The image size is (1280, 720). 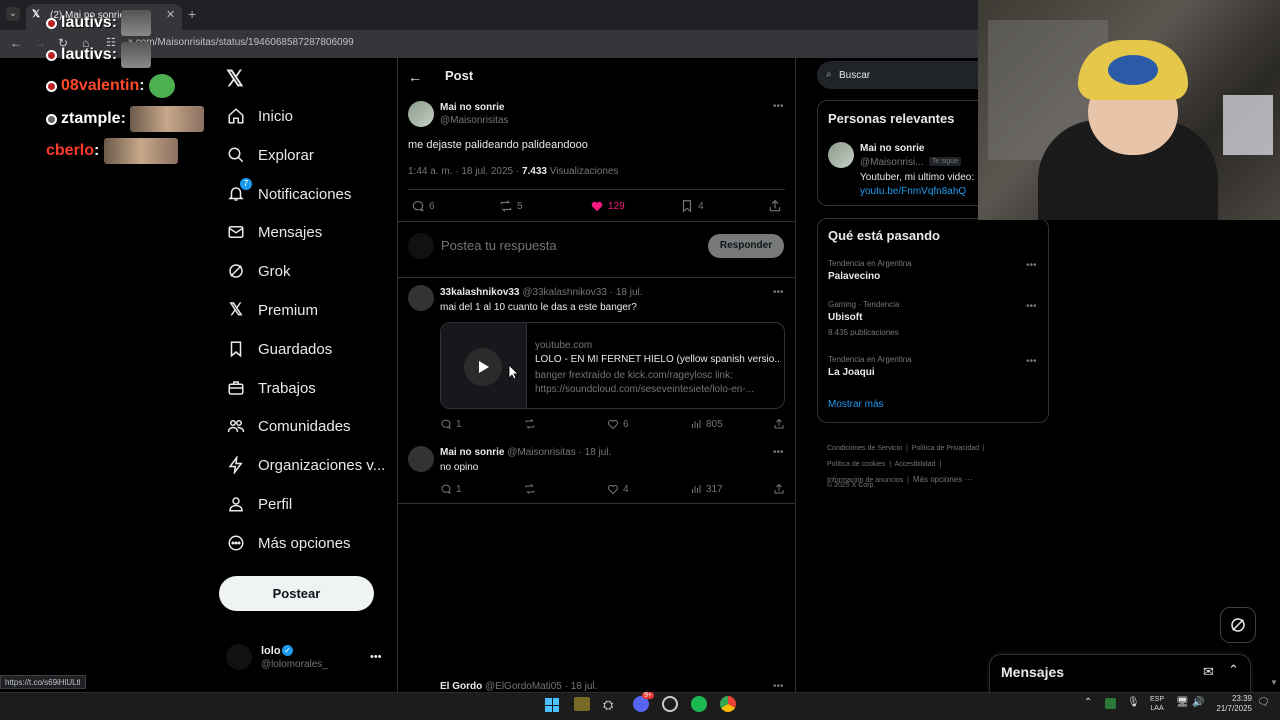 What do you see at coordinates (945, 448) in the screenshot?
I see `footer-link: Política de Privacidad` at bounding box center [945, 448].